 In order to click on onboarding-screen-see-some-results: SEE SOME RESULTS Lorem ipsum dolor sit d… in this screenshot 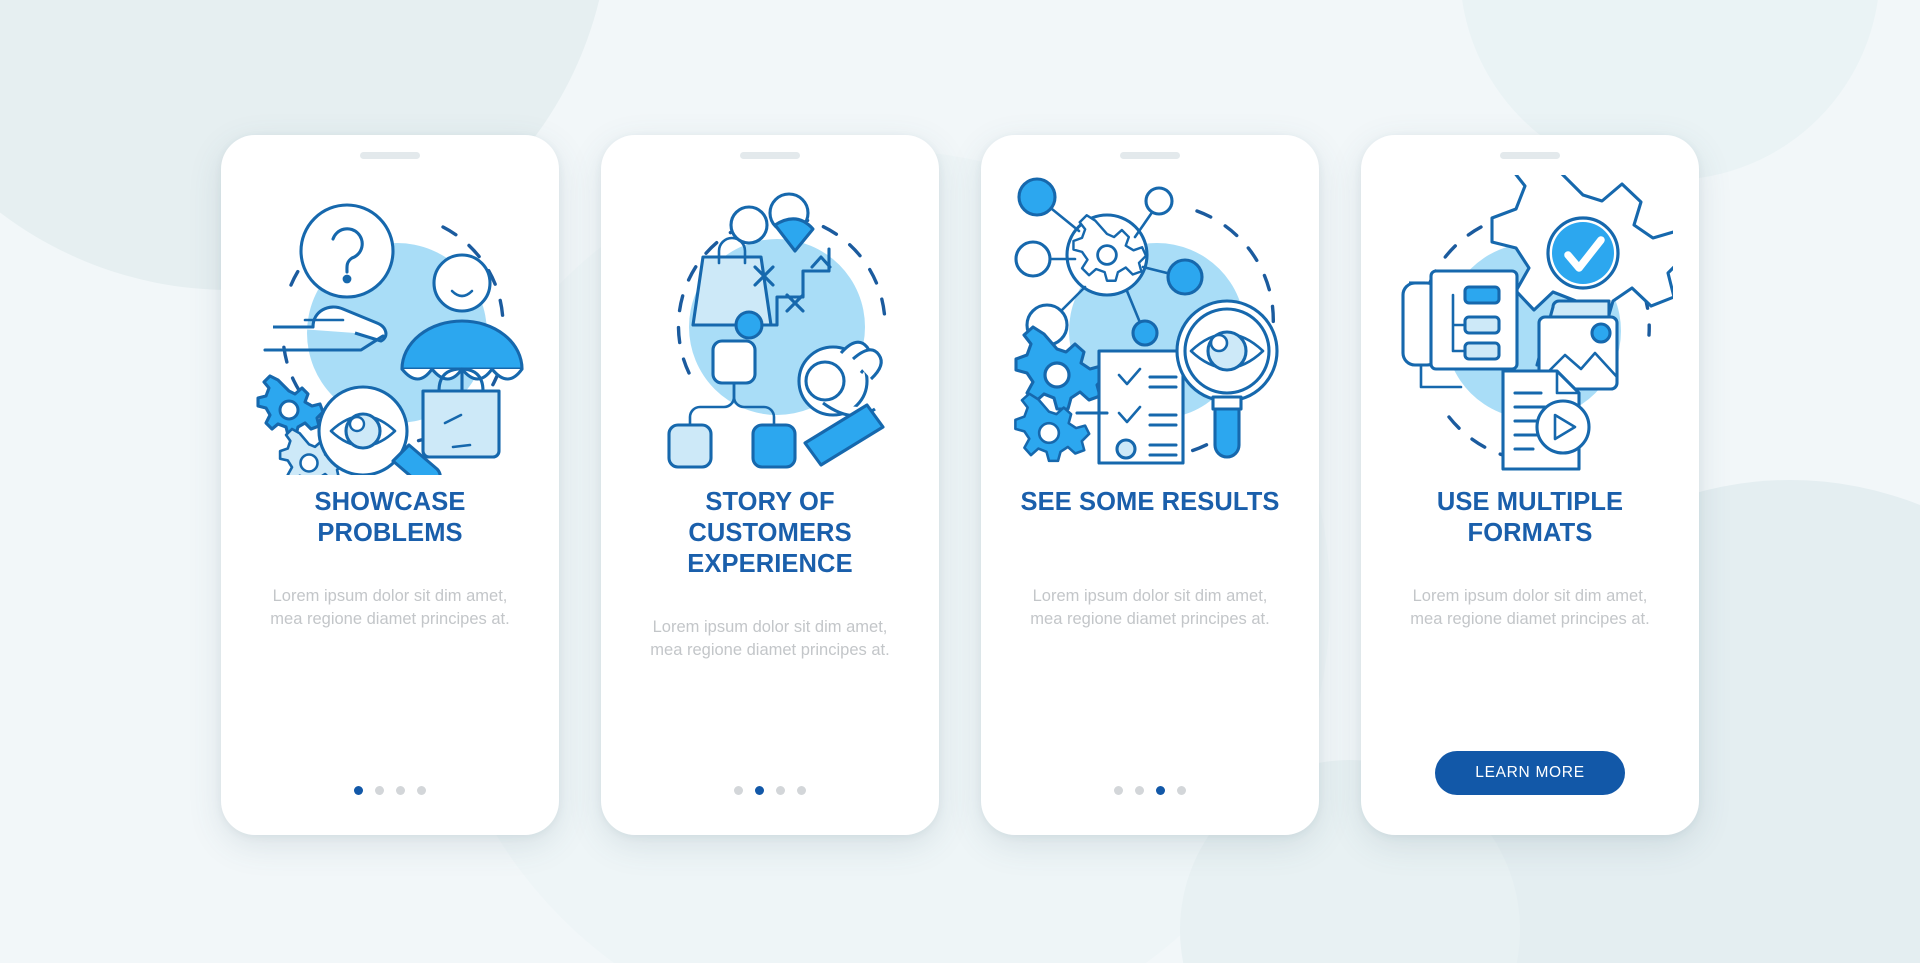, I will do `click(1150, 484)`.